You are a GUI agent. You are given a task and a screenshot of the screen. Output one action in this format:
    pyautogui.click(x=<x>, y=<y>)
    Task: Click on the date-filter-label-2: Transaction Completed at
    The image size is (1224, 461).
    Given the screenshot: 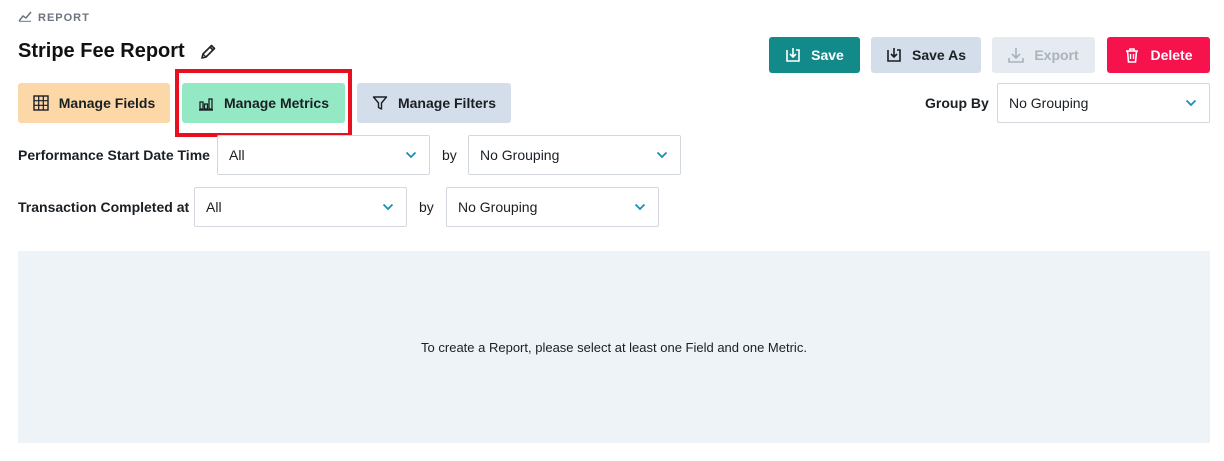 What is the action you would take?
    pyautogui.click(x=104, y=207)
    